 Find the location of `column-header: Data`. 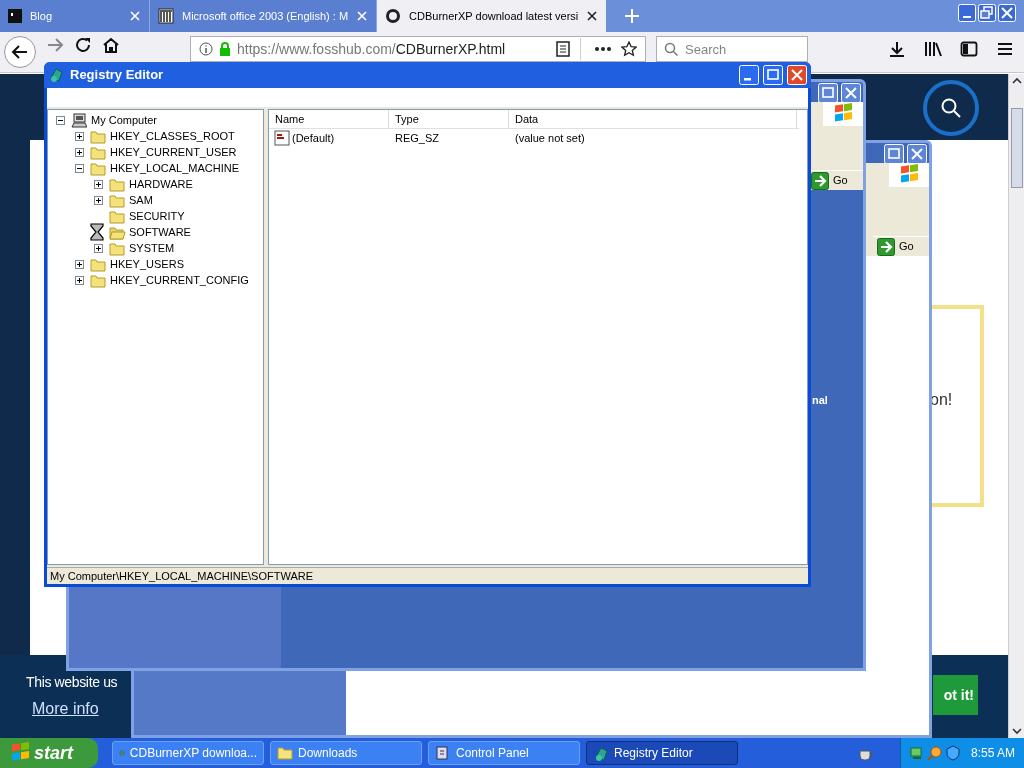

column-header: Data is located at coordinates (653, 119).